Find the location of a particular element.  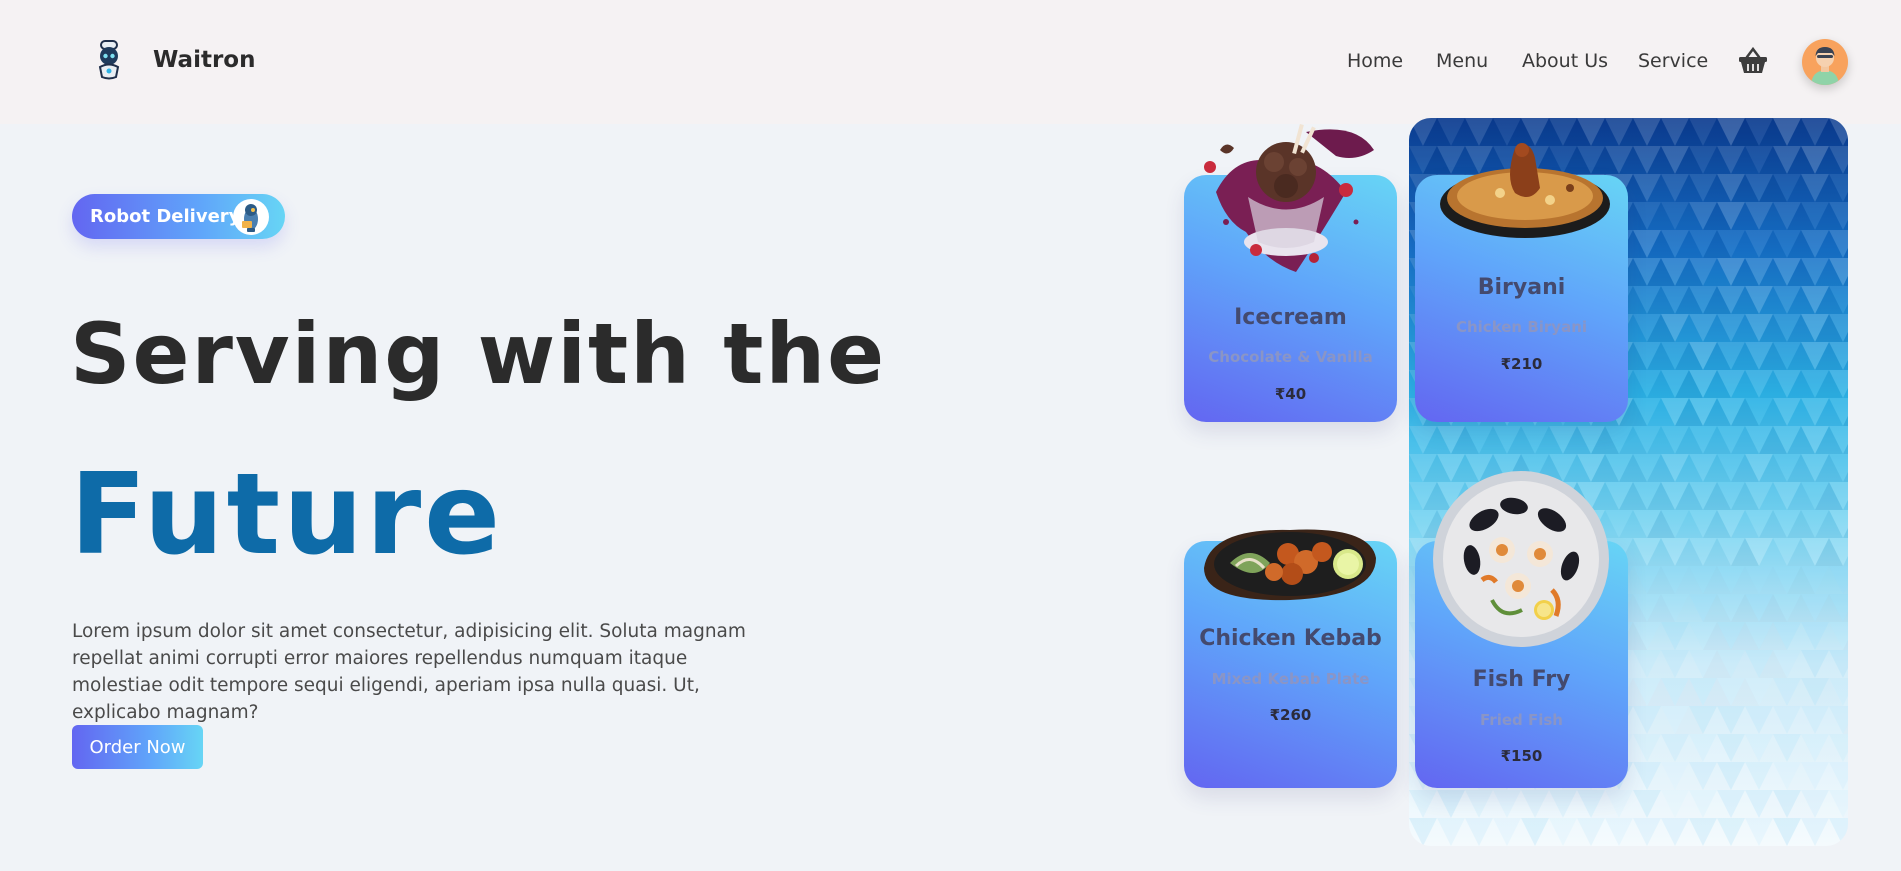

nav-service: Service is located at coordinates (1673, 61).